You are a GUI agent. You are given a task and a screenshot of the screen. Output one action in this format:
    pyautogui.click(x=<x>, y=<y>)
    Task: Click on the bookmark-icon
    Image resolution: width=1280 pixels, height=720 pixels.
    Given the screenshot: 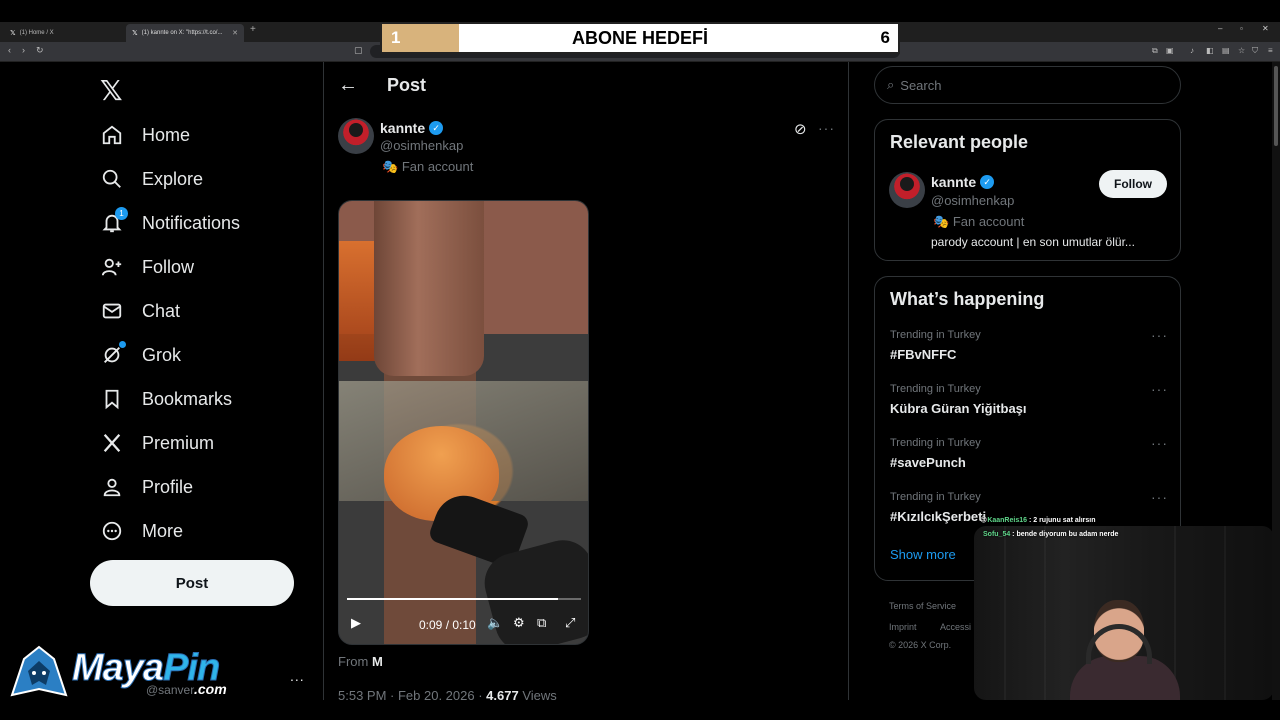 What is the action you would take?
    pyautogui.click(x=112, y=399)
    